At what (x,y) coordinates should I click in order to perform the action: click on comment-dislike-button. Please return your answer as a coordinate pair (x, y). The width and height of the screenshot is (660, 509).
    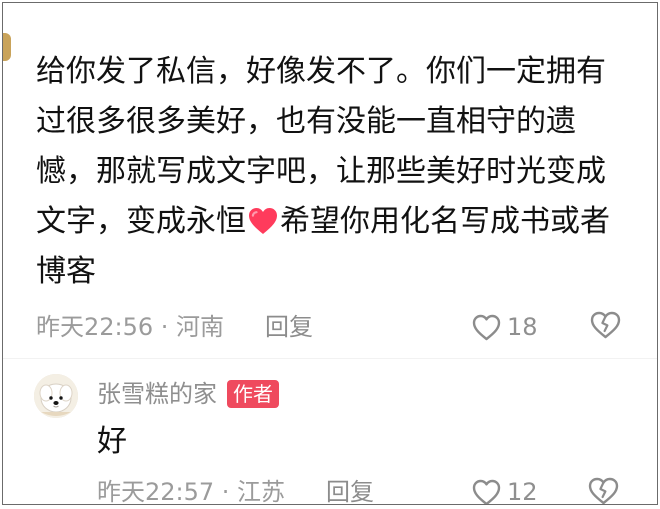
    Looking at the image, I should click on (605, 330).